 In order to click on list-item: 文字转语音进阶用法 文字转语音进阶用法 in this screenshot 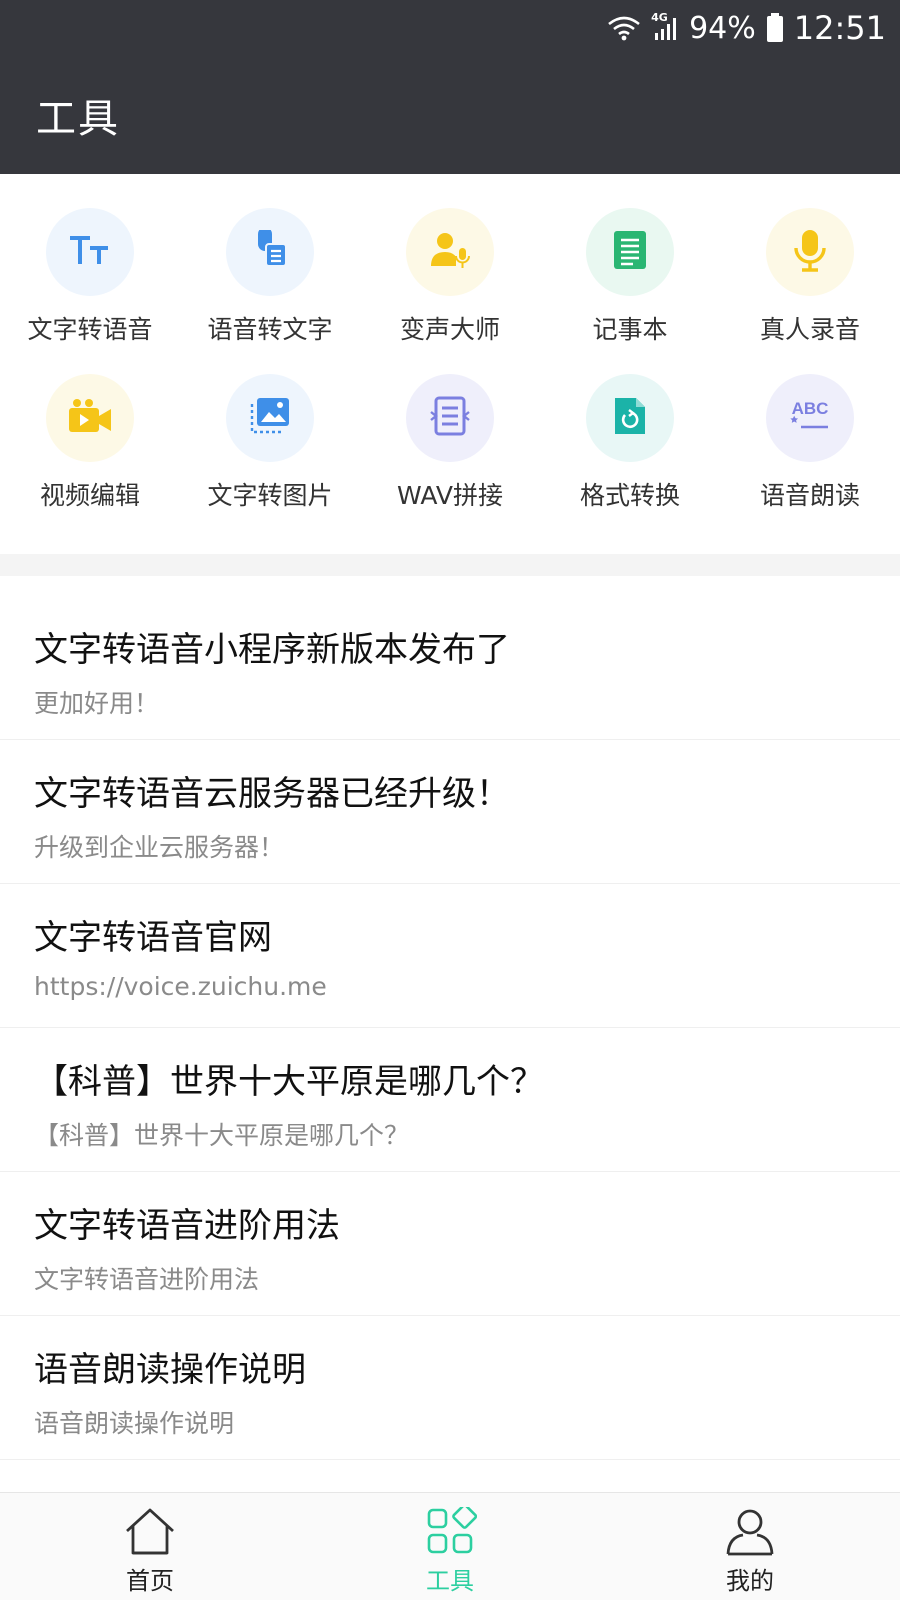, I will do `click(450, 1244)`.